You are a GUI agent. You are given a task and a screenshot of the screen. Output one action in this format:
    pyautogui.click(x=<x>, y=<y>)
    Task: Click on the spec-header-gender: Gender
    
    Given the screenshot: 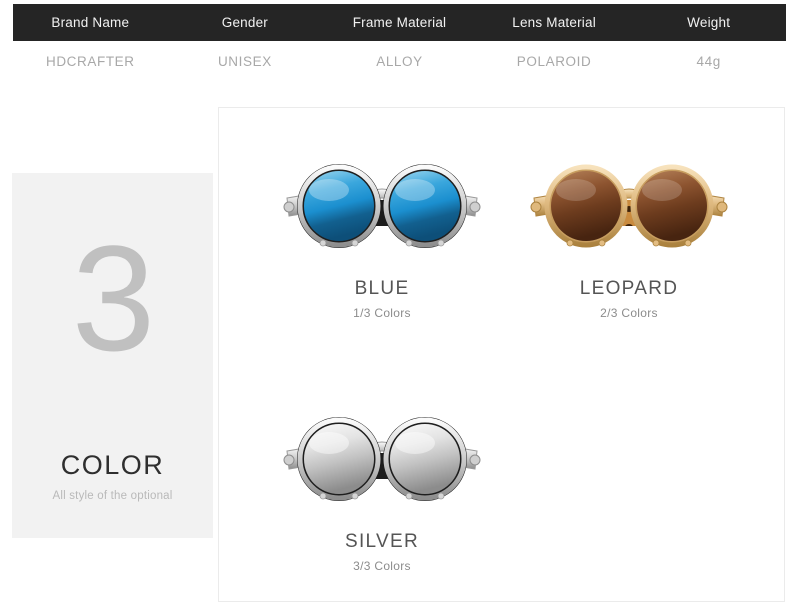 What is the action you would take?
    pyautogui.click(x=244, y=22)
    